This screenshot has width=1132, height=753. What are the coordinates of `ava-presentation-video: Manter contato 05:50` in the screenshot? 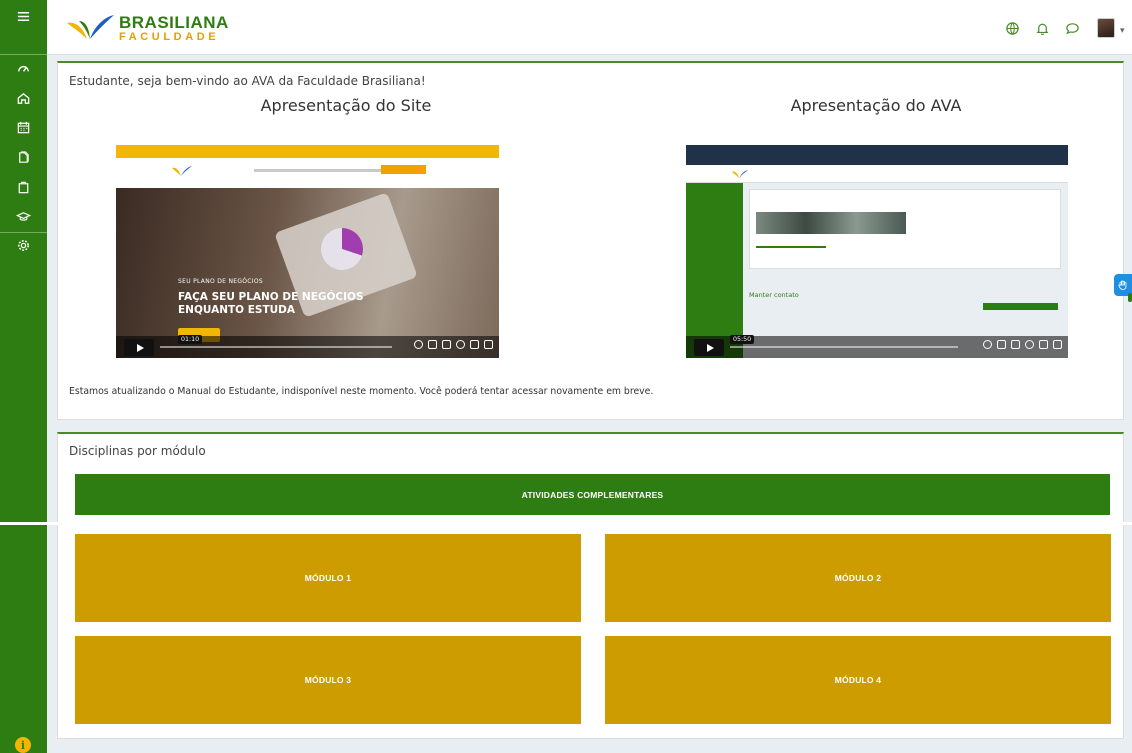 It's located at (877, 251).